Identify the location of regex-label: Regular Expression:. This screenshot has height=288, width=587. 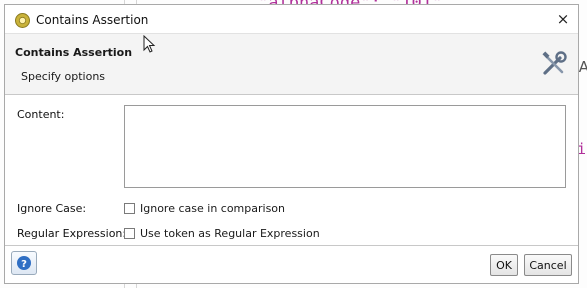
(72, 233).